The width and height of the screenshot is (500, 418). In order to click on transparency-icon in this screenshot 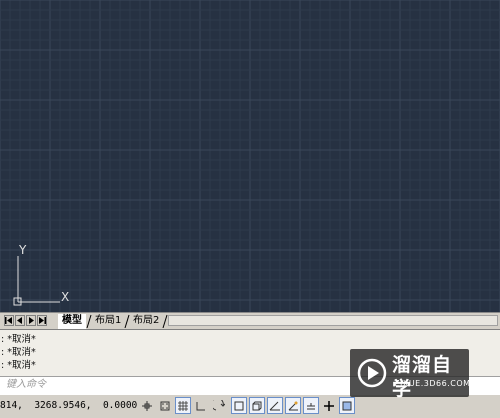, I will do `click(347, 405)`.